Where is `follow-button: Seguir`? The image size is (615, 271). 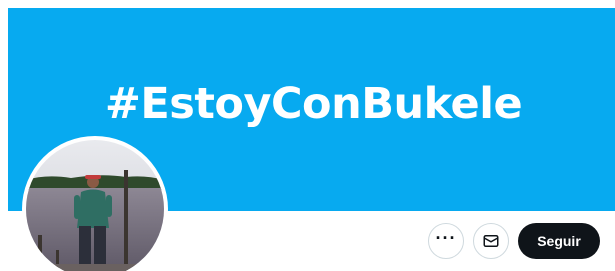
follow-button: Seguir is located at coordinates (559, 241).